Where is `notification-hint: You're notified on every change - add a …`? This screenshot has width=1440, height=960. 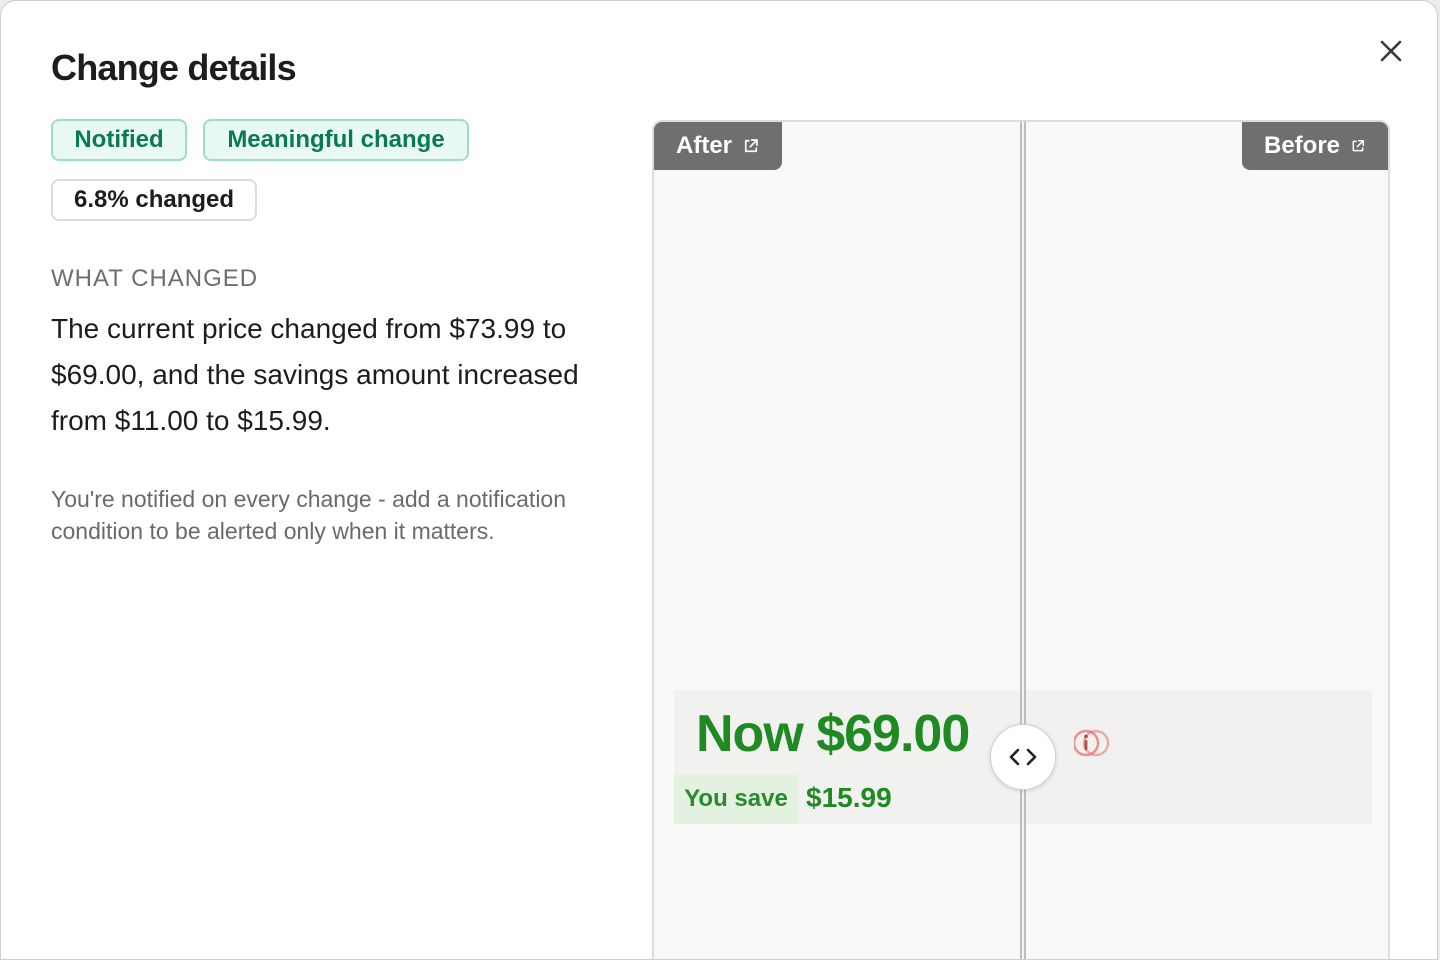 notification-hint: You're notified on every change - add a … is located at coordinates (309, 515).